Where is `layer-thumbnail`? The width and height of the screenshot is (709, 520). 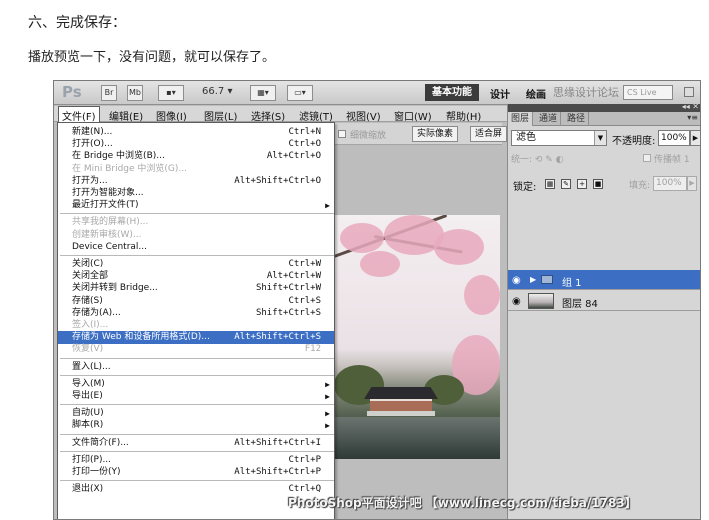 layer-thumbnail is located at coordinates (541, 301).